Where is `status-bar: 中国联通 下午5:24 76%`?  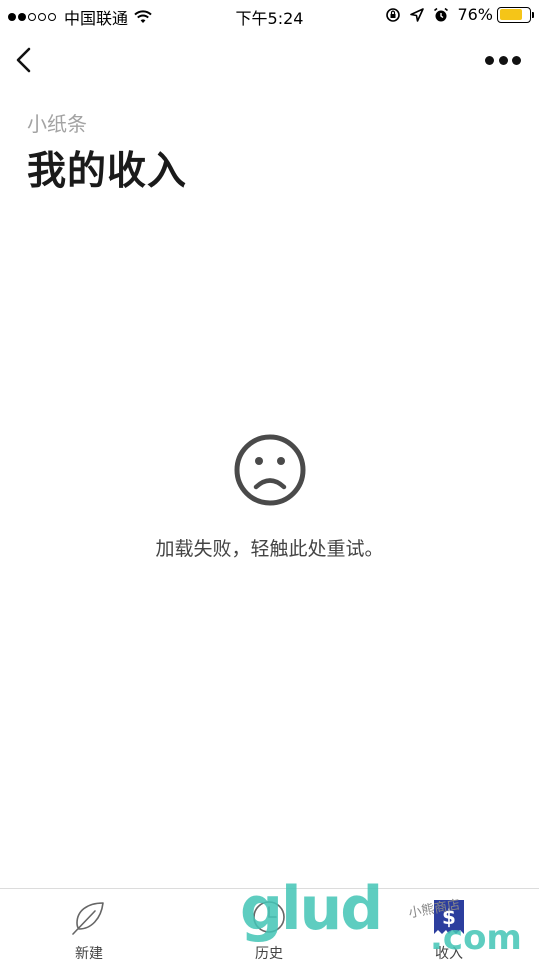 status-bar: 中国联通 下午5:24 76% is located at coordinates (269, 15).